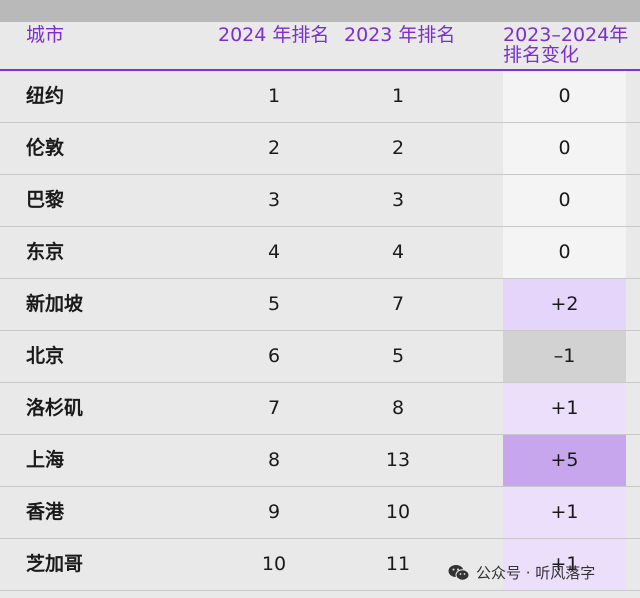 This screenshot has width=640, height=598. What do you see at coordinates (274, 564) in the screenshot?
I see `rank-2024: 10` at bounding box center [274, 564].